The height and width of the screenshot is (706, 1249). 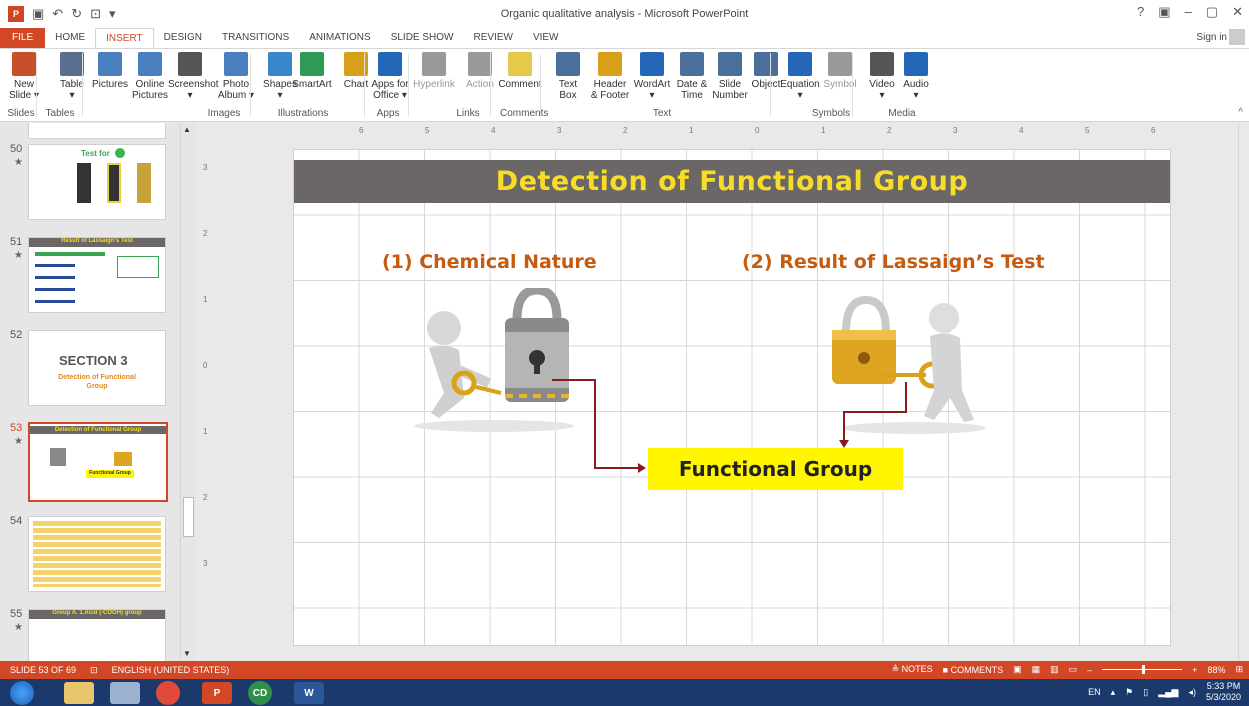 What do you see at coordinates (610, 76) in the screenshot?
I see `ribbon-button-header: Header & Footer` at bounding box center [610, 76].